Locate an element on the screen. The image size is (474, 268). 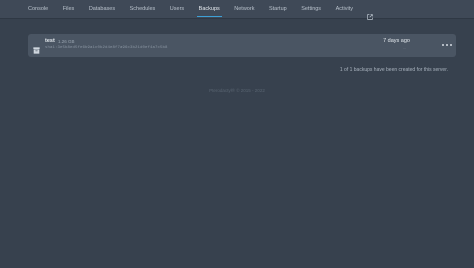
tab-settings: Settings is located at coordinates (311, 9).